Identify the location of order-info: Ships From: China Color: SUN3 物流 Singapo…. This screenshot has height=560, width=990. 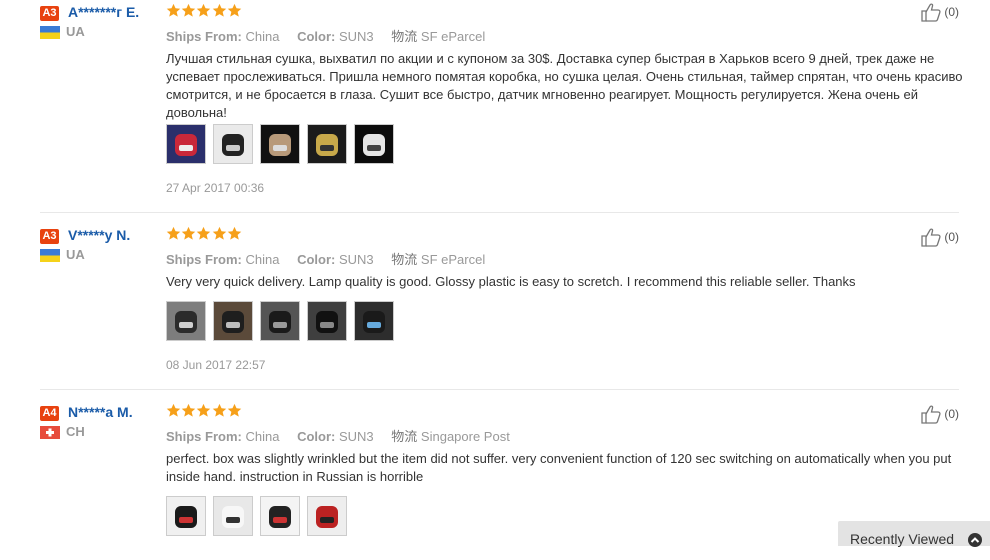
(338, 435).